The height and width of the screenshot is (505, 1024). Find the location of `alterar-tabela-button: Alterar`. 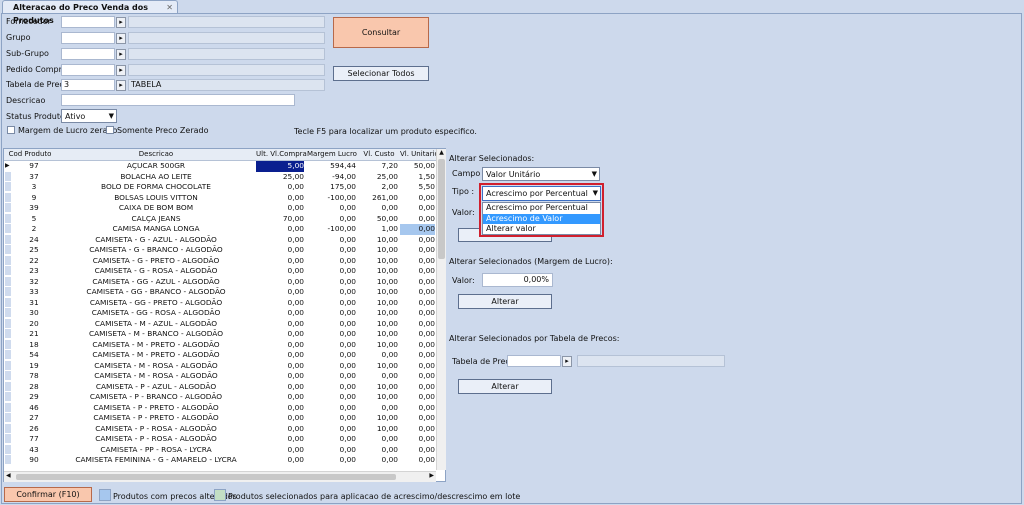

alterar-tabela-button: Alterar is located at coordinates (505, 386).